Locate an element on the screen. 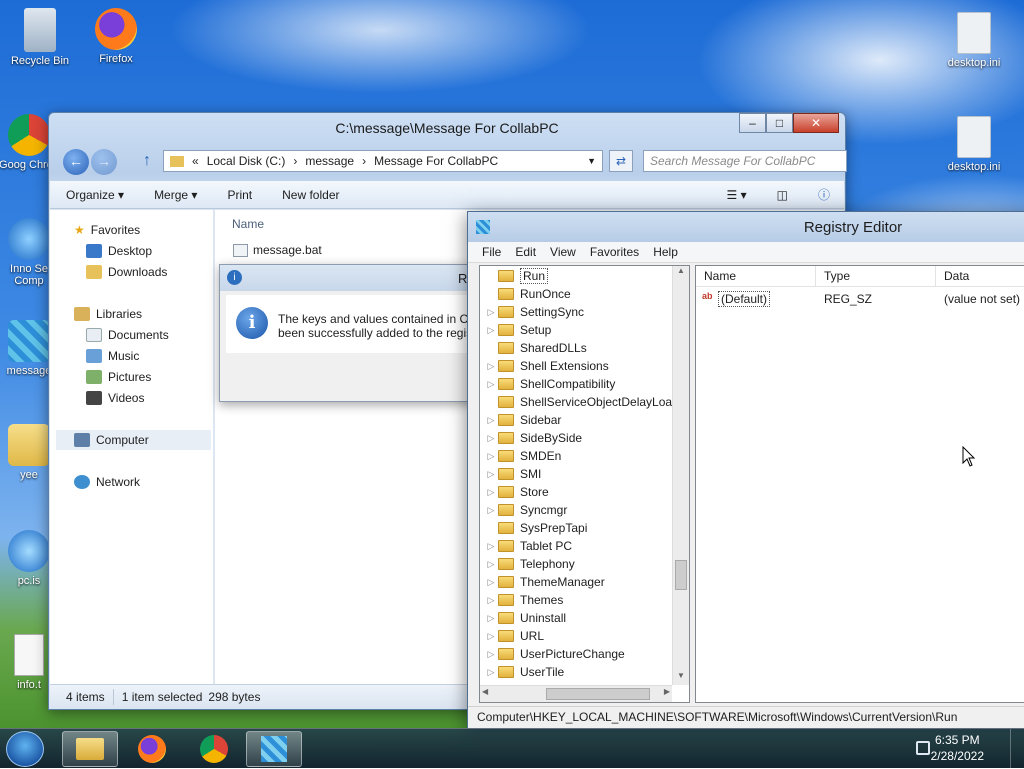 This screenshot has height=769, width=1024. network-tray-icon is located at coordinates (923, 748).